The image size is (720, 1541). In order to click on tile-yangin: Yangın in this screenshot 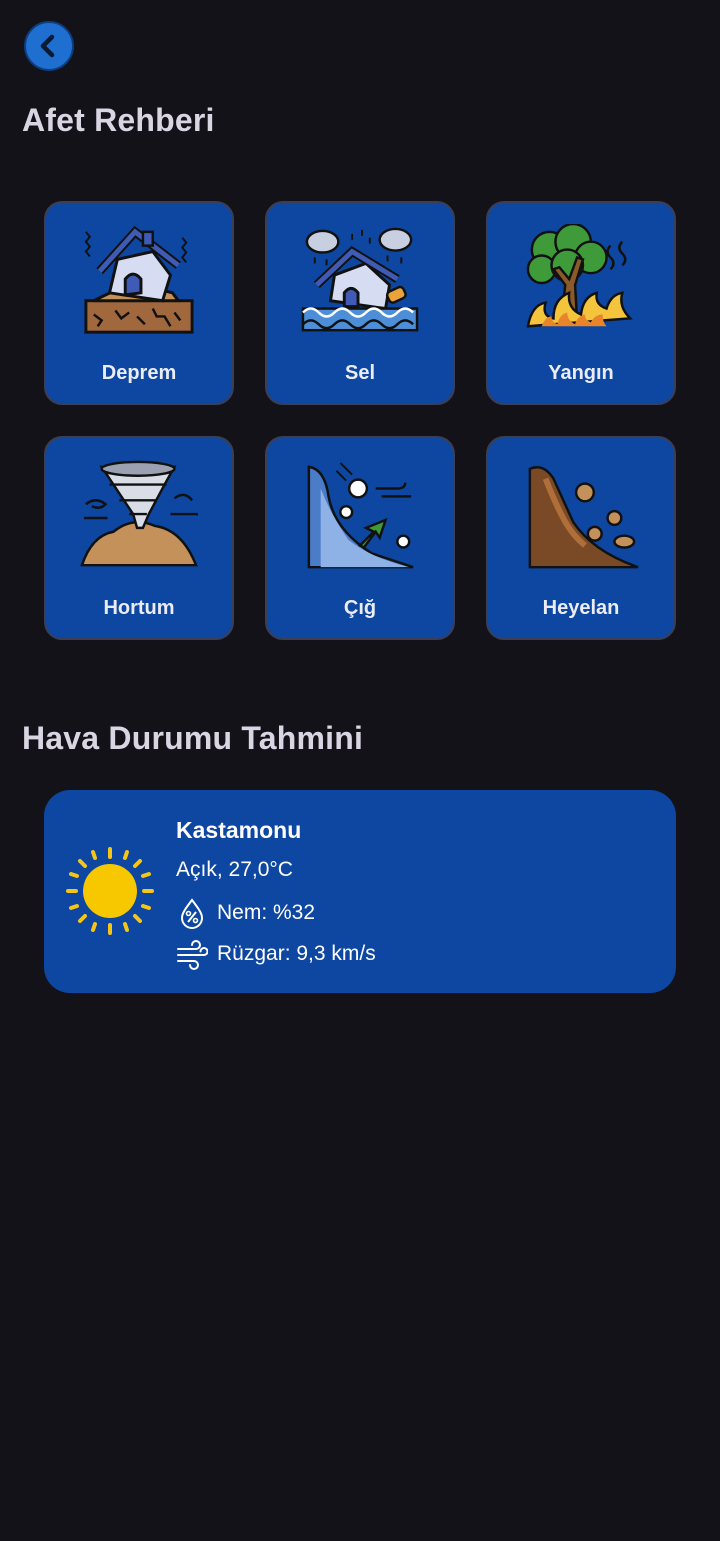, I will do `click(581, 303)`.